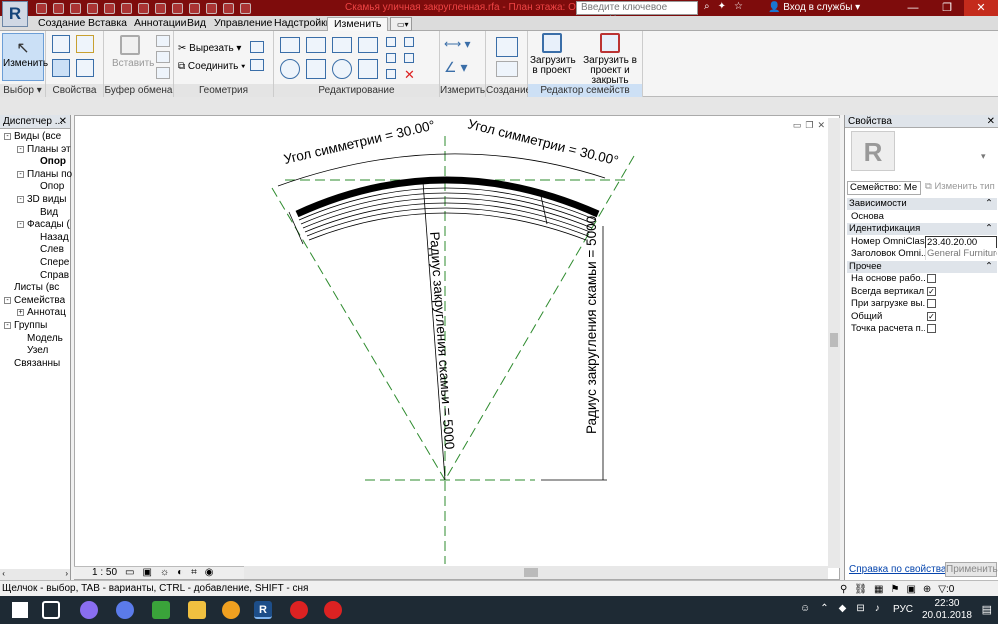  I want to click on print-icon, so click(126, 8).